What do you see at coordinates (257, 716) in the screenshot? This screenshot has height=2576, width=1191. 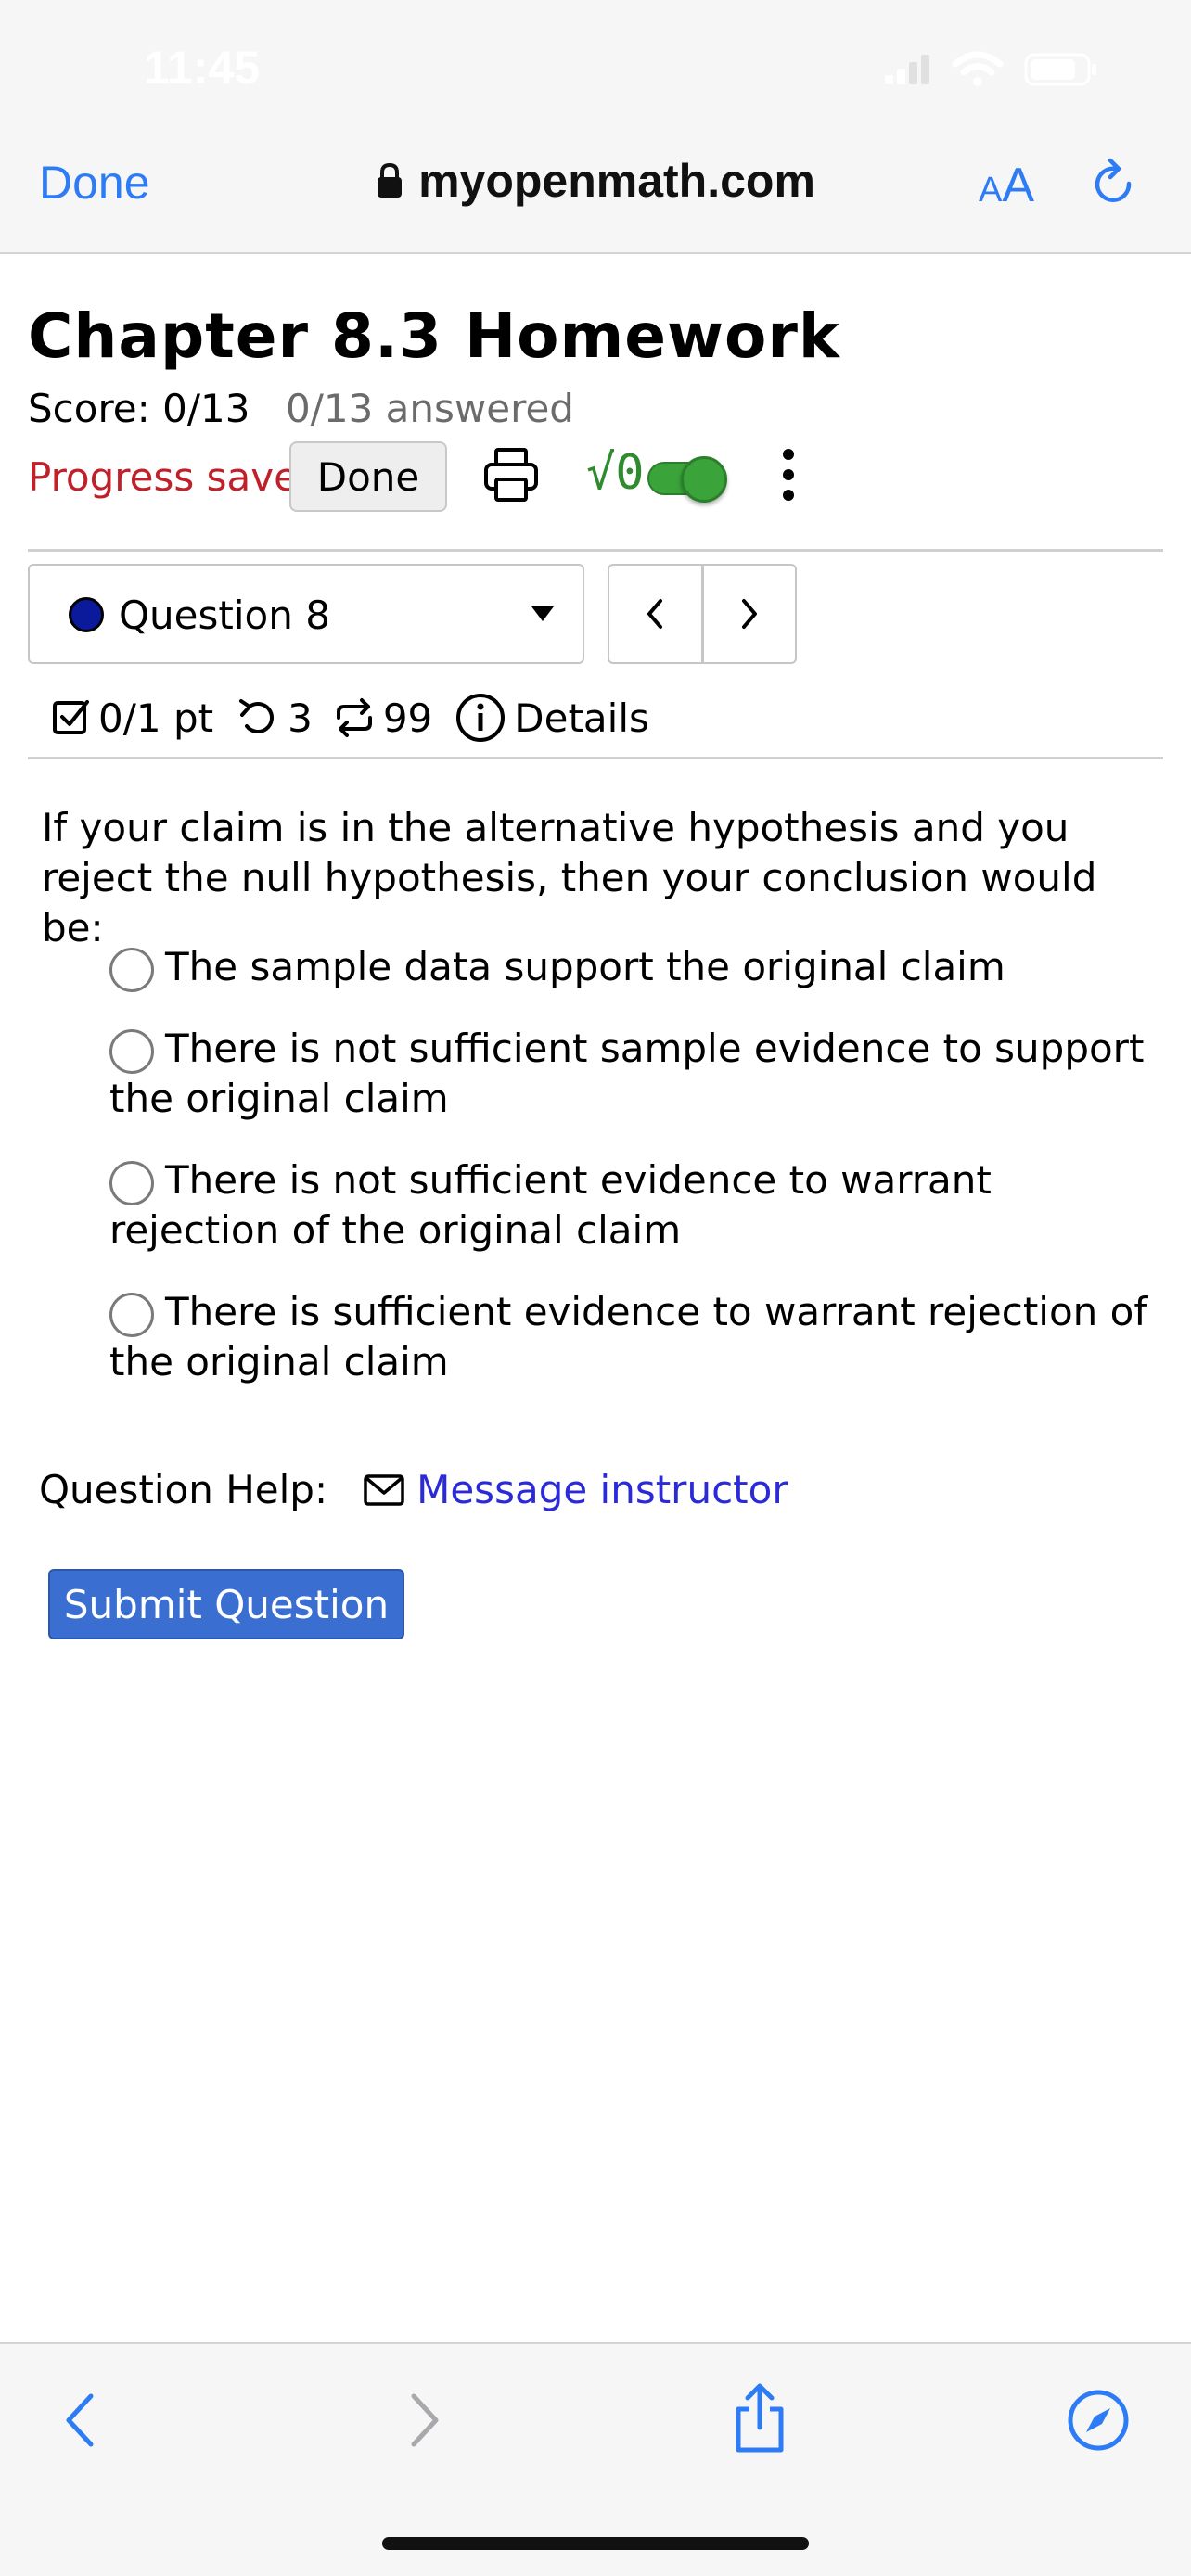 I see `undo-icon` at bounding box center [257, 716].